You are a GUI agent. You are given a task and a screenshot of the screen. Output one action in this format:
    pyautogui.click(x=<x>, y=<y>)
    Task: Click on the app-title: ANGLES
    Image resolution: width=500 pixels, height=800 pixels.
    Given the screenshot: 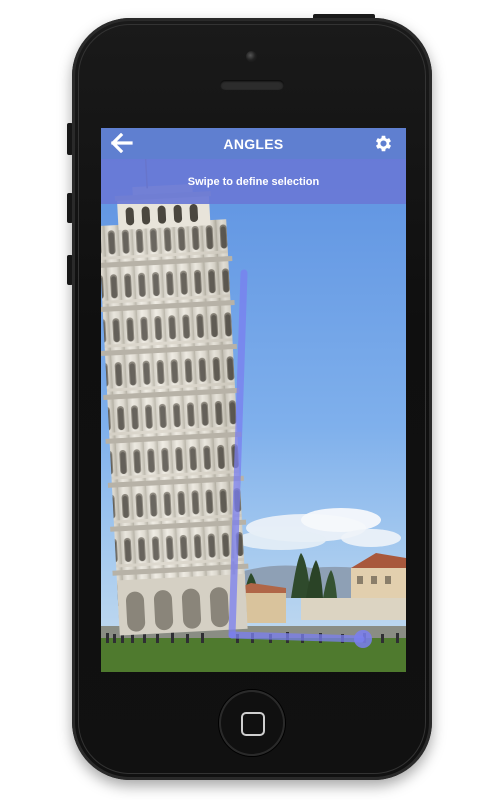 What is the action you would take?
    pyautogui.click(x=253, y=143)
    